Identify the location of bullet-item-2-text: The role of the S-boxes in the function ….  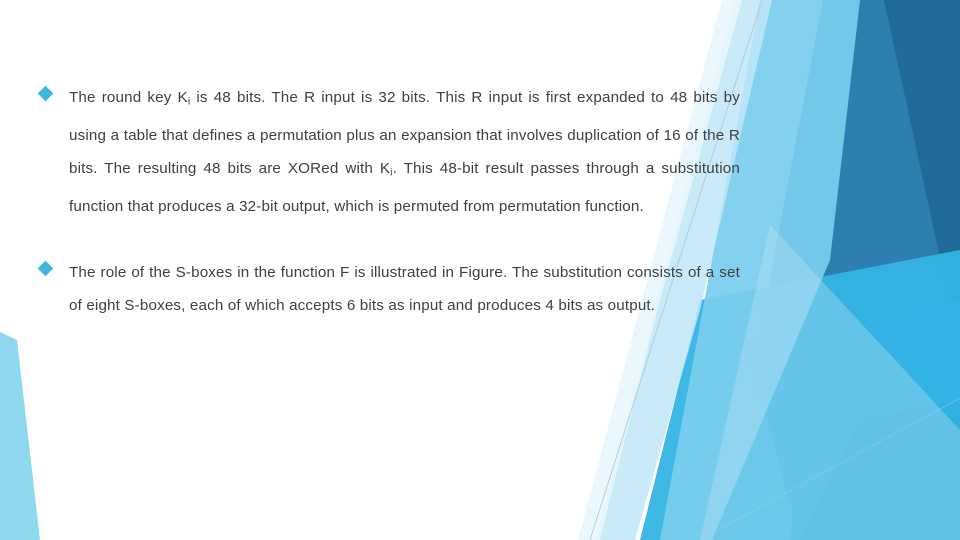
(404, 289).